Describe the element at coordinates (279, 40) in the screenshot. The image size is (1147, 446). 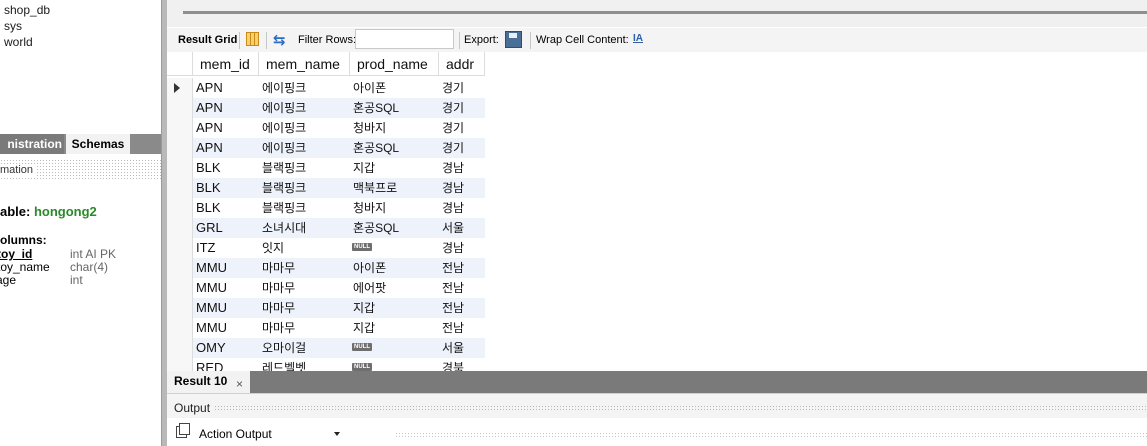
I see `refresh-icon: ⇆` at that location.